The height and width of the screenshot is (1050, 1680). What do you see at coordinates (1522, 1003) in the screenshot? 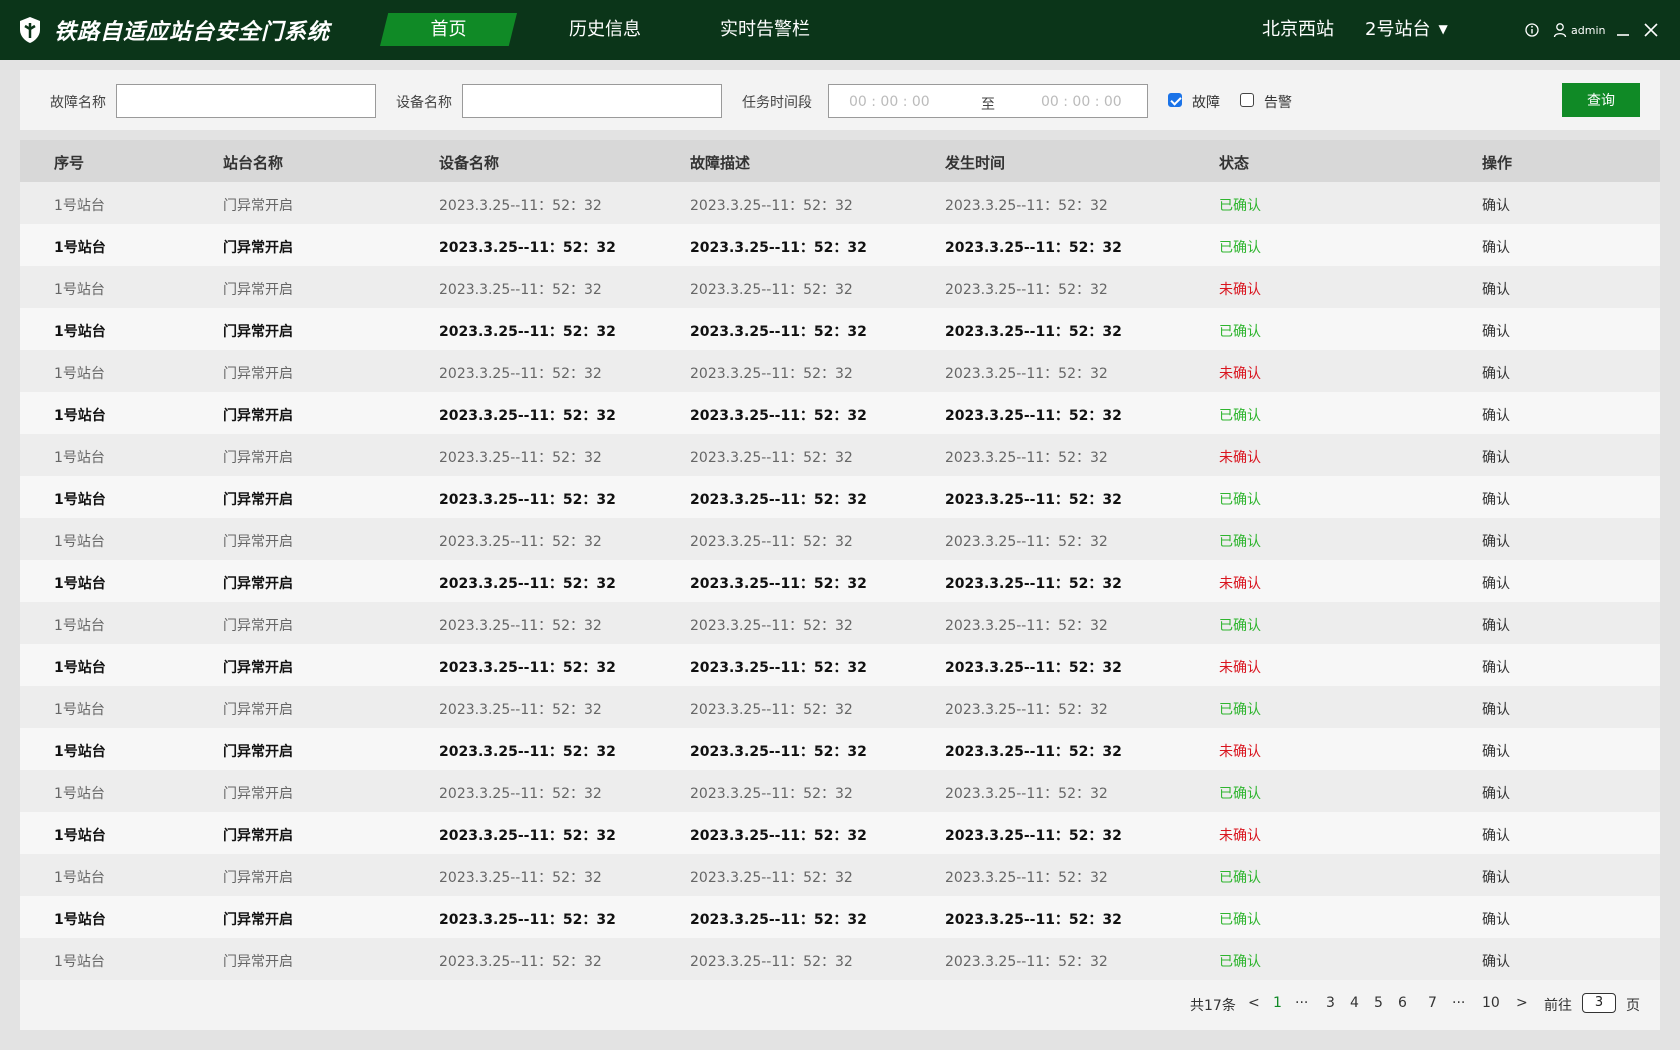
I see `next-page-button: >` at bounding box center [1522, 1003].